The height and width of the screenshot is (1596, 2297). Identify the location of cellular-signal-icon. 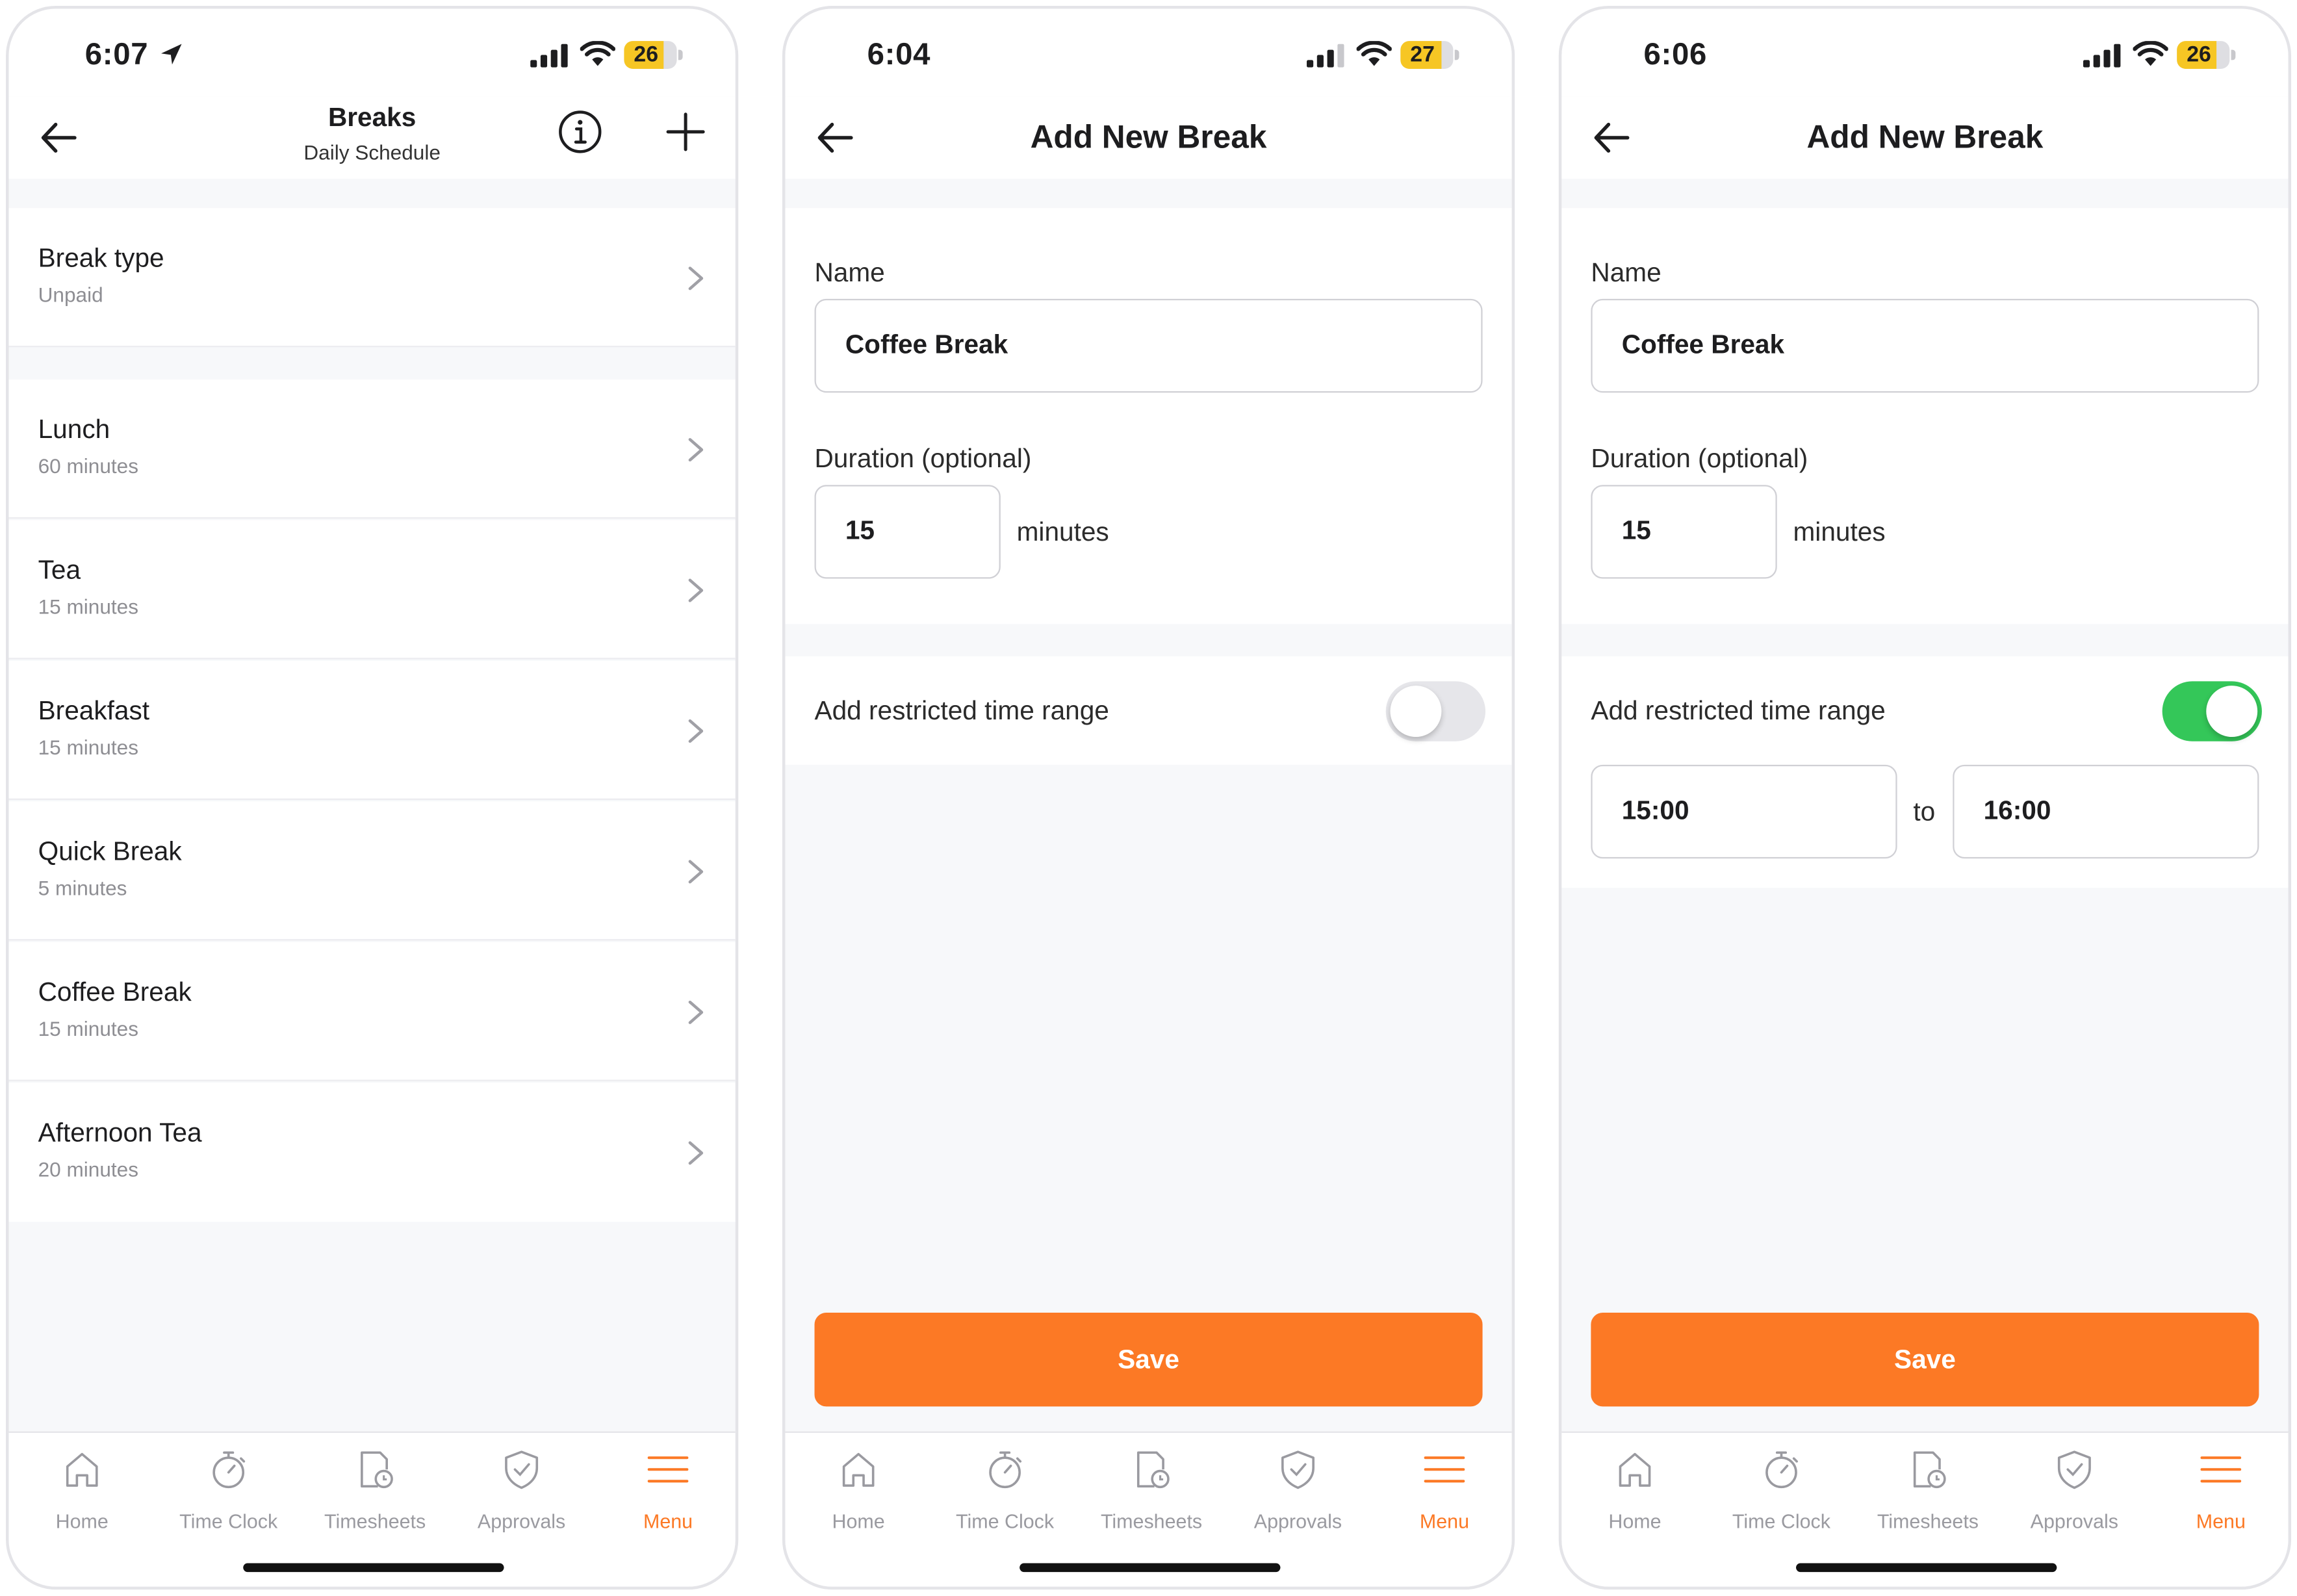
(549, 56).